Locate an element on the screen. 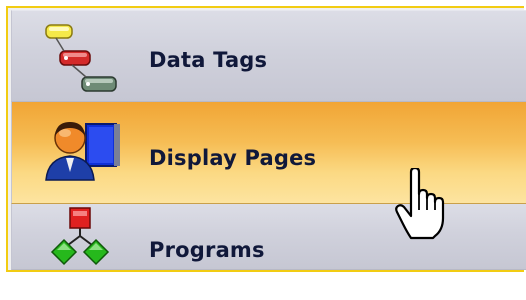 This screenshot has height=300, width=526. data-tags-icon is located at coordinates (81, 58).